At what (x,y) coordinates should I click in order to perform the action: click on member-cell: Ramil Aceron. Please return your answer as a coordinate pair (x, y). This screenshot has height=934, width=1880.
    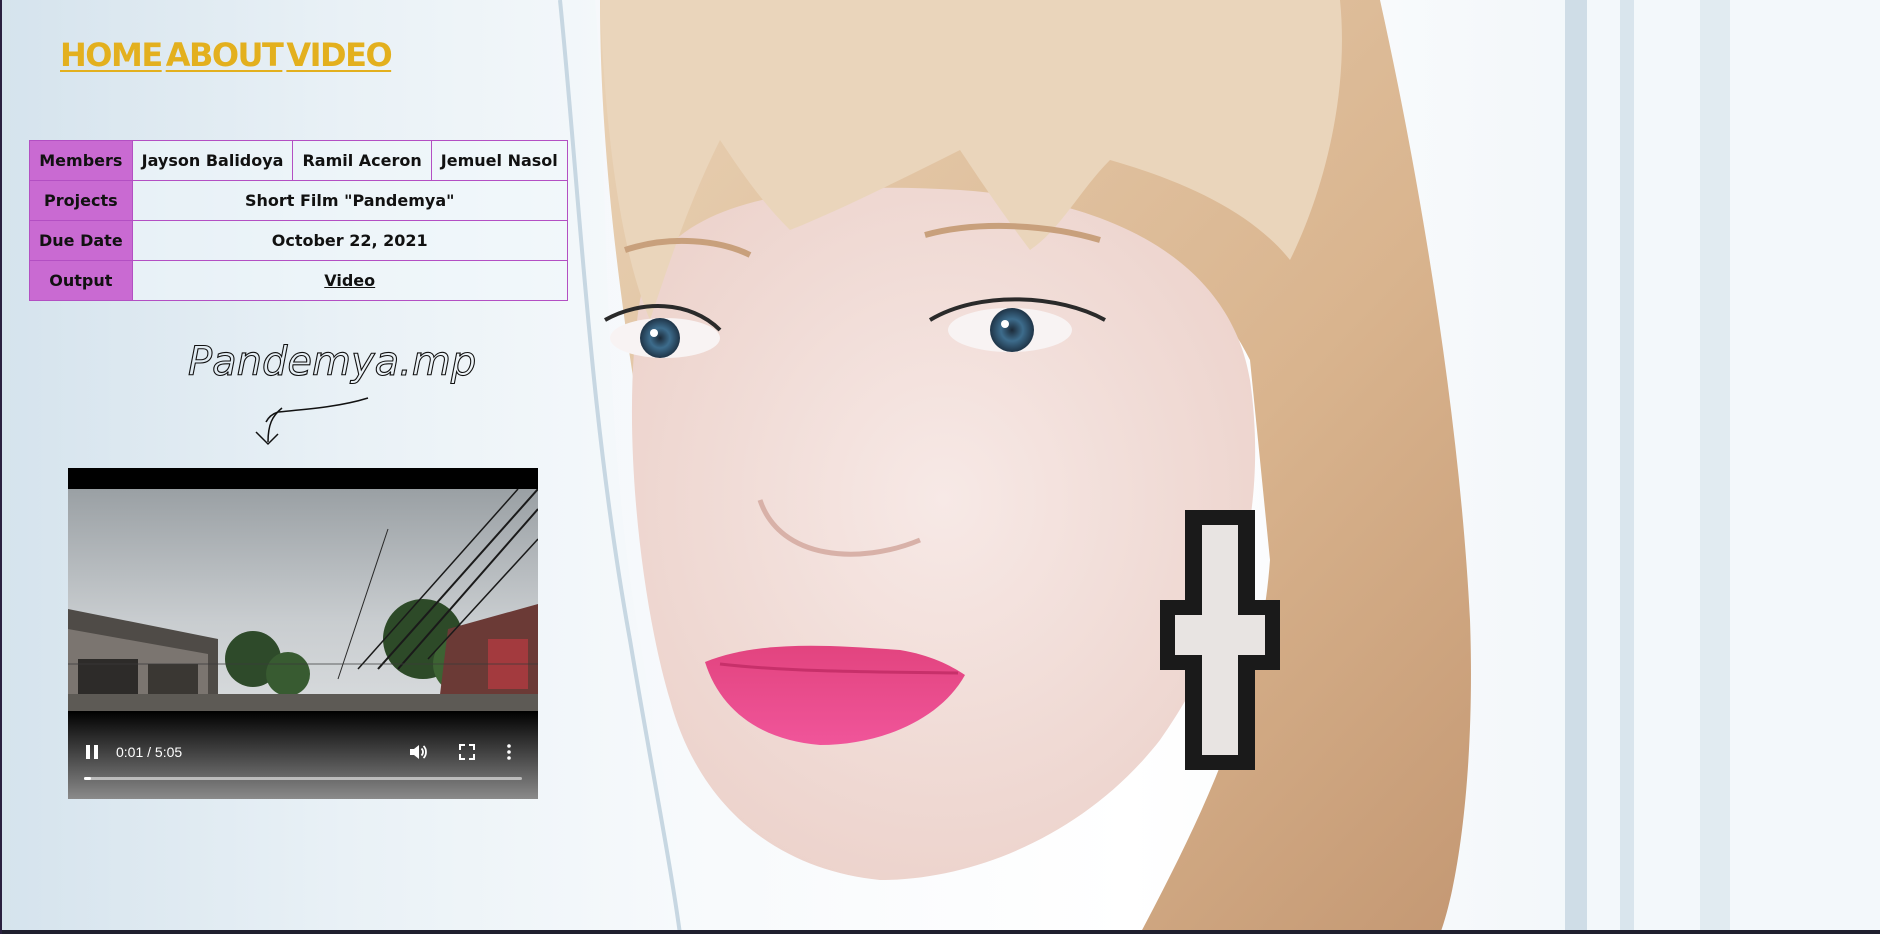
    Looking at the image, I should click on (362, 160).